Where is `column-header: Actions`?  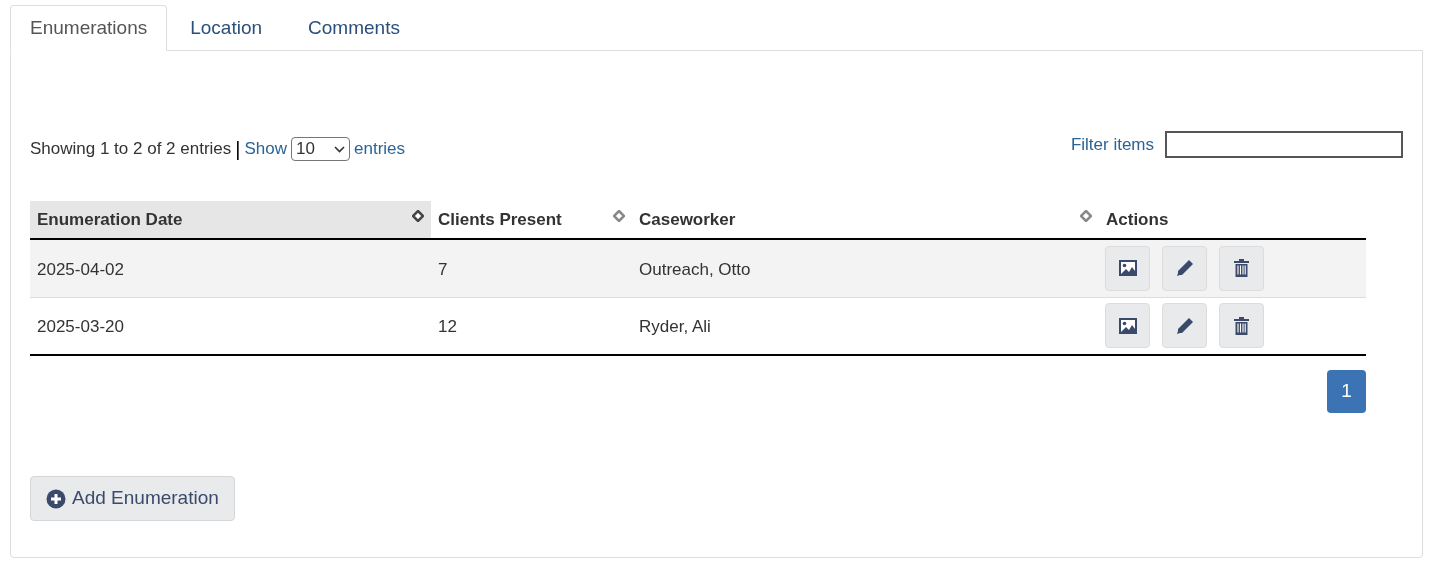 column-header: Actions is located at coordinates (1232, 220).